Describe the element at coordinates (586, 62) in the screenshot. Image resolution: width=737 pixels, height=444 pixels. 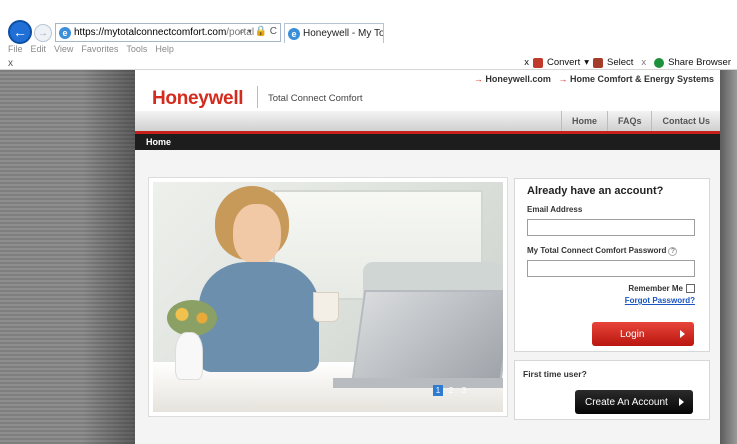
I see `convert-caret-icon: ▾` at that location.